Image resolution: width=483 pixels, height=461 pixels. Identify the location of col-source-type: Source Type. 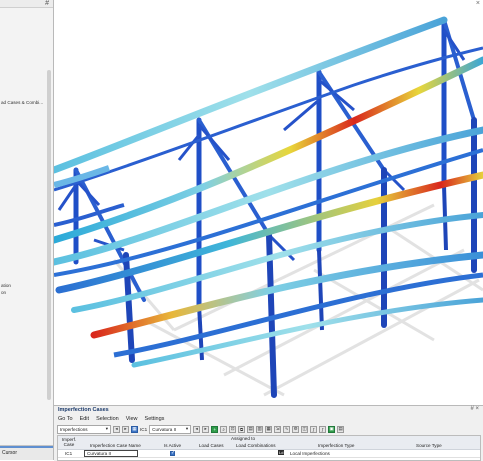
(429, 445).